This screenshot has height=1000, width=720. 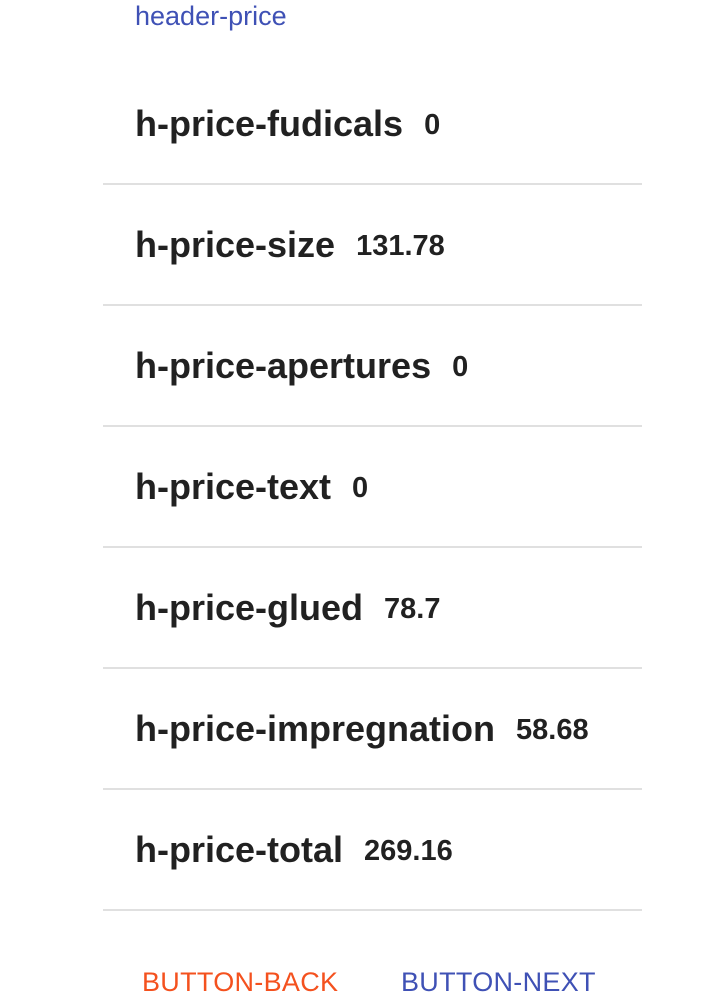 What do you see at coordinates (283, 365) in the screenshot?
I see `price-label: h-price-apertures` at bounding box center [283, 365].